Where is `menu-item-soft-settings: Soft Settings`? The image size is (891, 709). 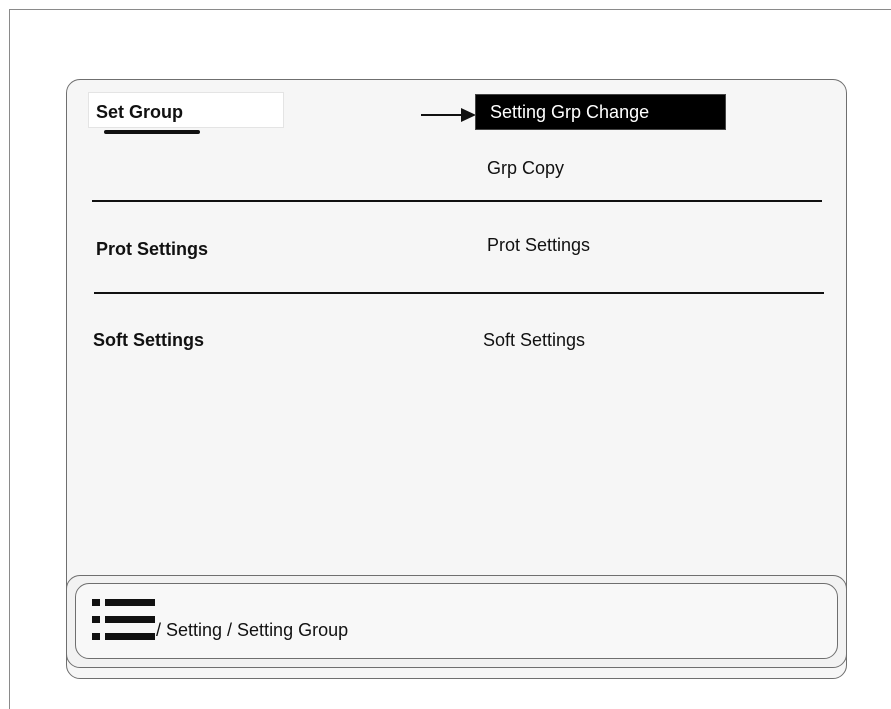 menu-item-soft-settings: Soft Settings is located at coordinates (148, 340).